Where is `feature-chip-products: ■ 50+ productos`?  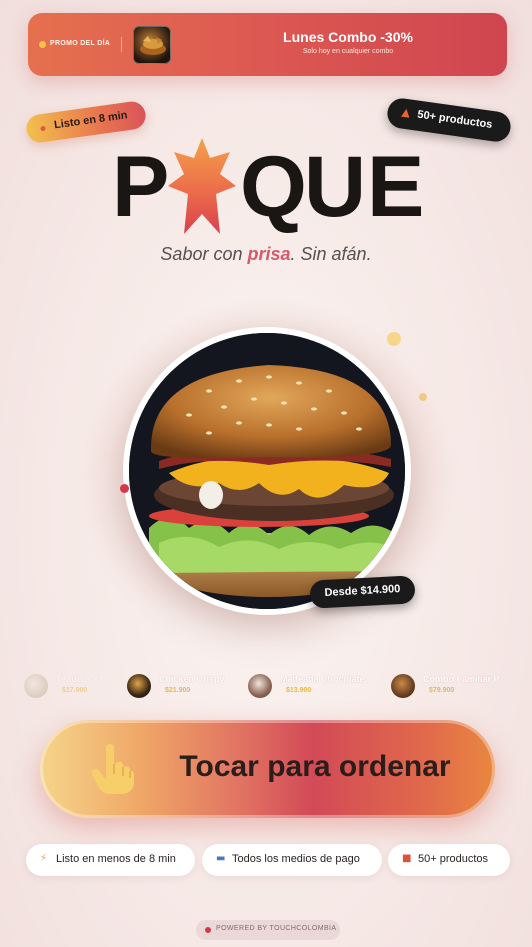 feature-chip-products: ■ 50+ productos is located at coordinates (449, 860).